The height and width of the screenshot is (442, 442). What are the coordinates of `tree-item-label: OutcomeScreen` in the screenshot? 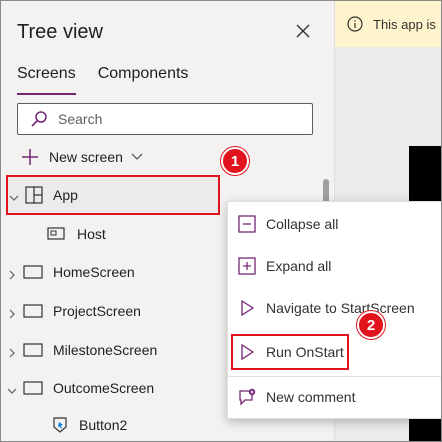 It's located at (104, 388).